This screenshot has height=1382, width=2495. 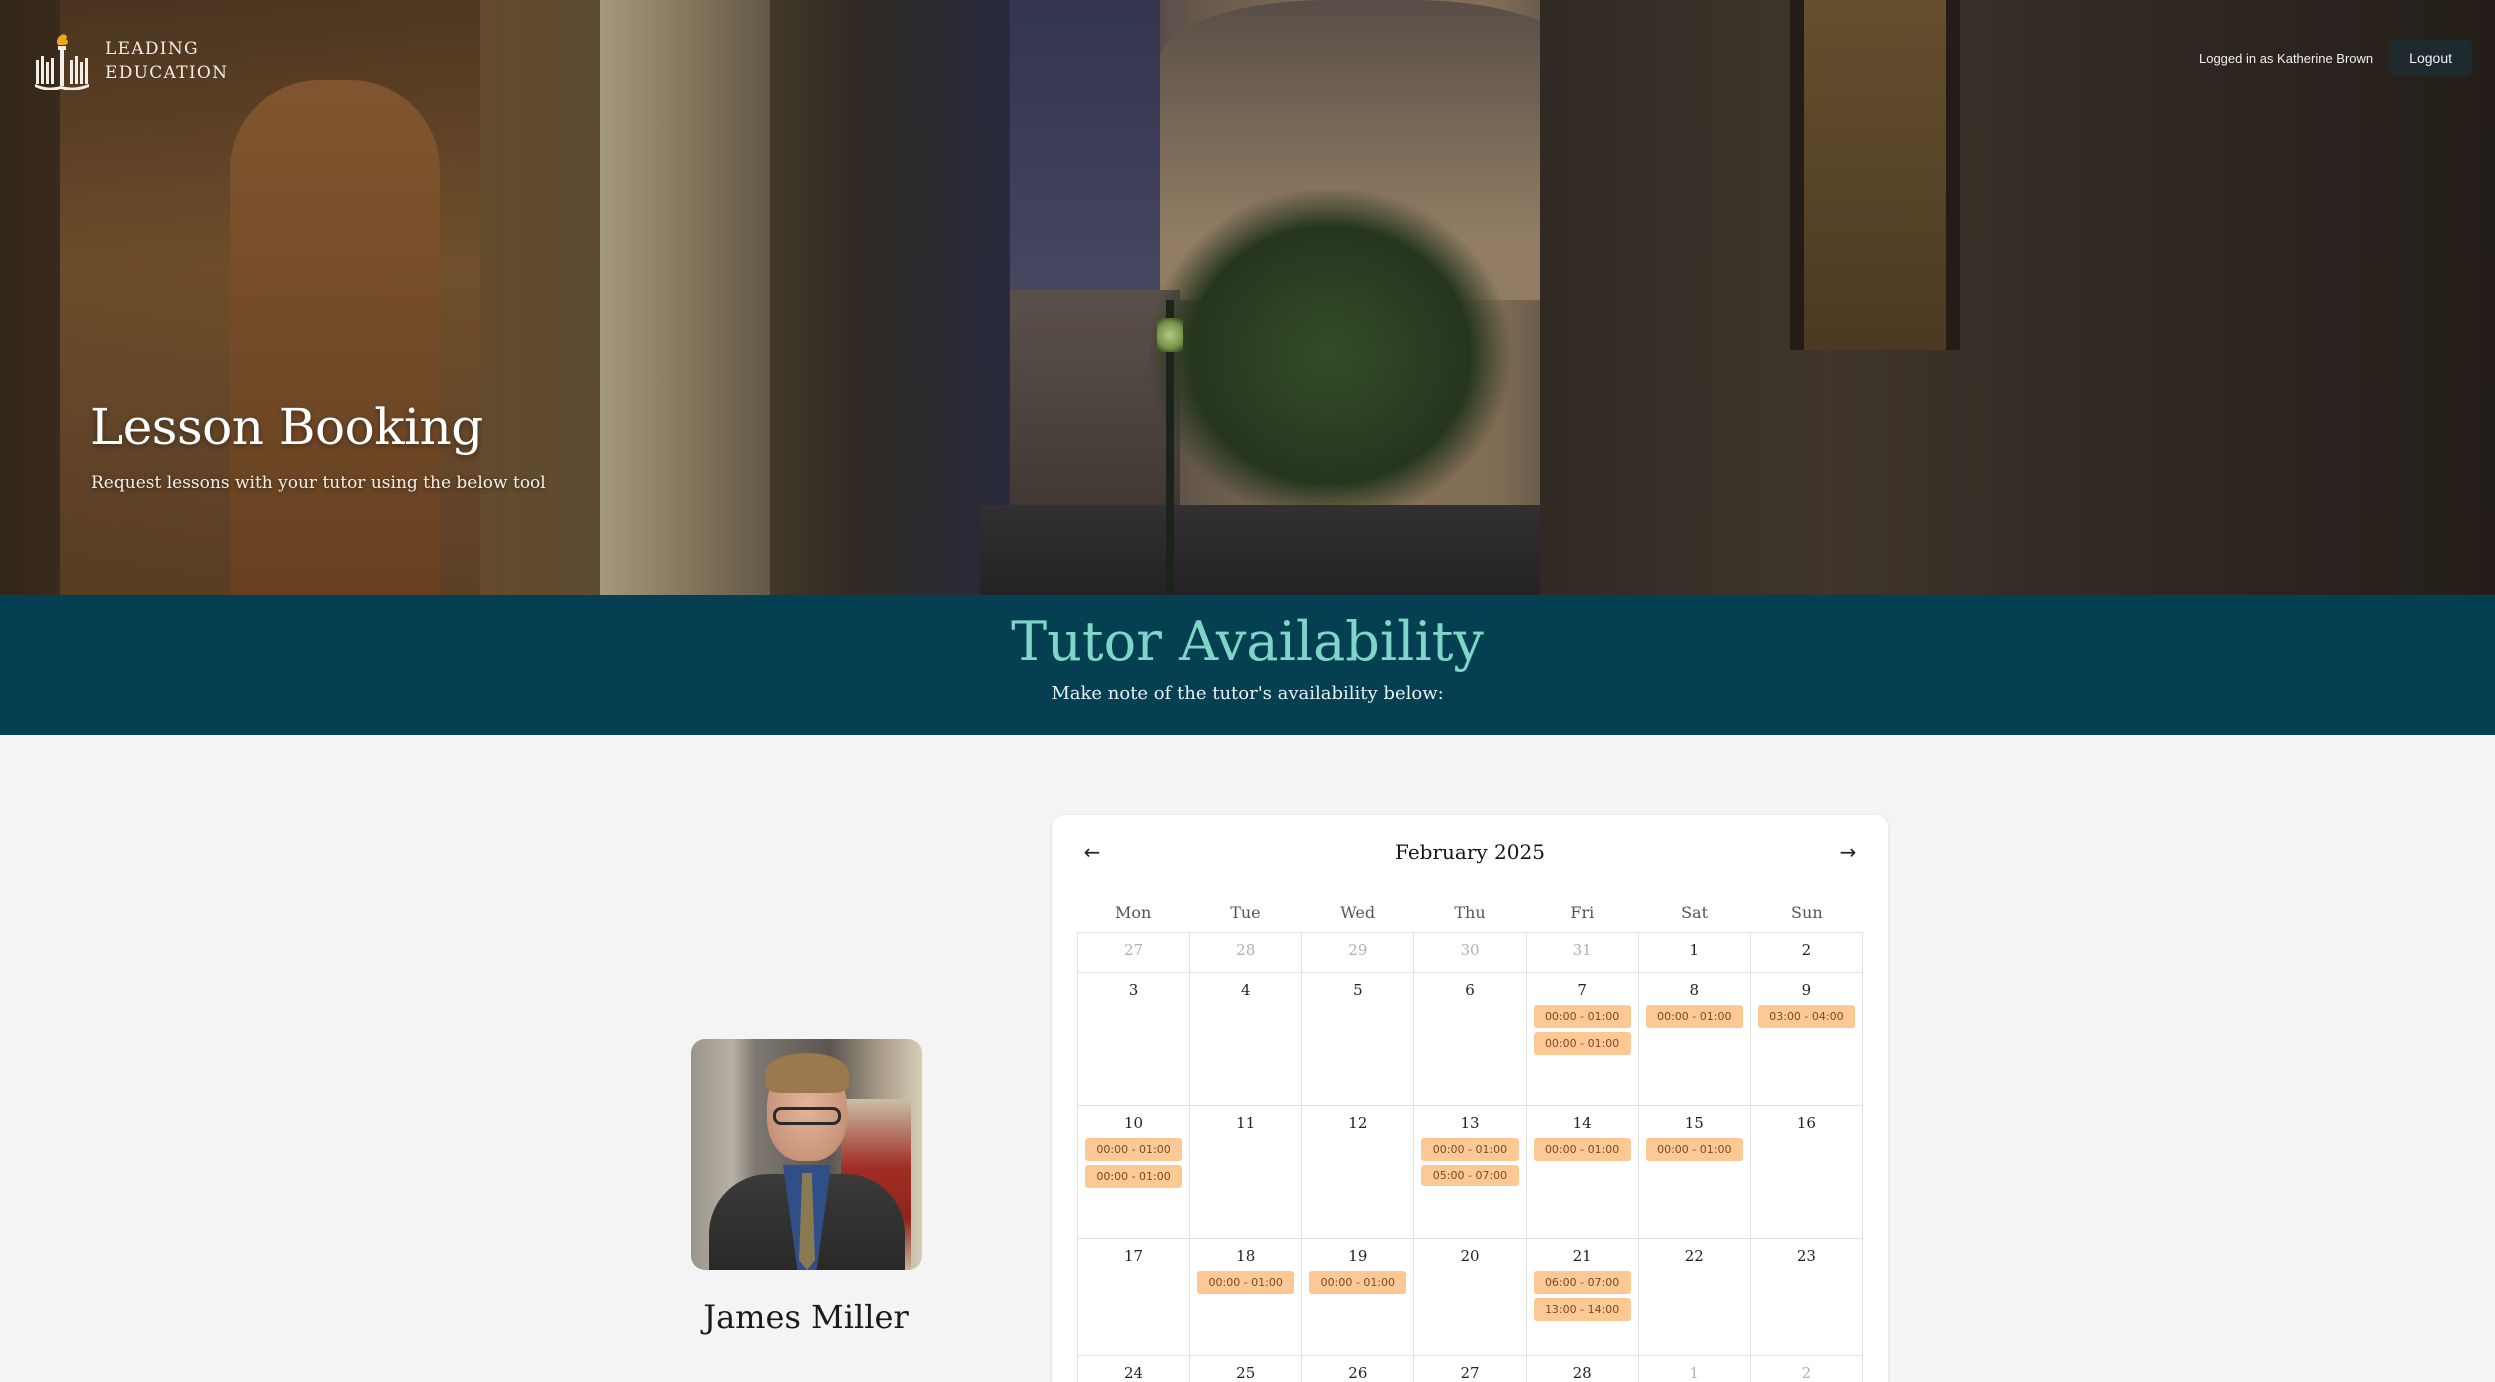 I want to click on calendar-week-row: 24 25 26 27 28 1 2, so click(x=1470, y=1369).